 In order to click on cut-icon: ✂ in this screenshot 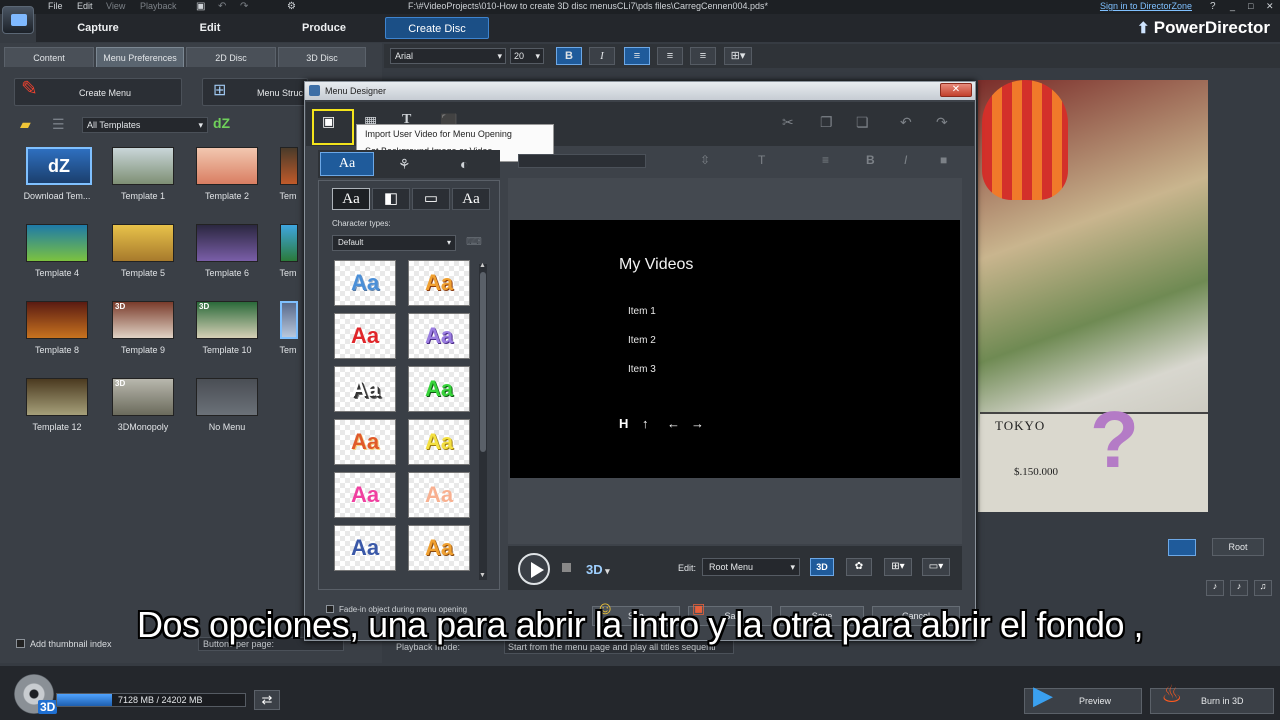, I will do `click(788, 122)`.